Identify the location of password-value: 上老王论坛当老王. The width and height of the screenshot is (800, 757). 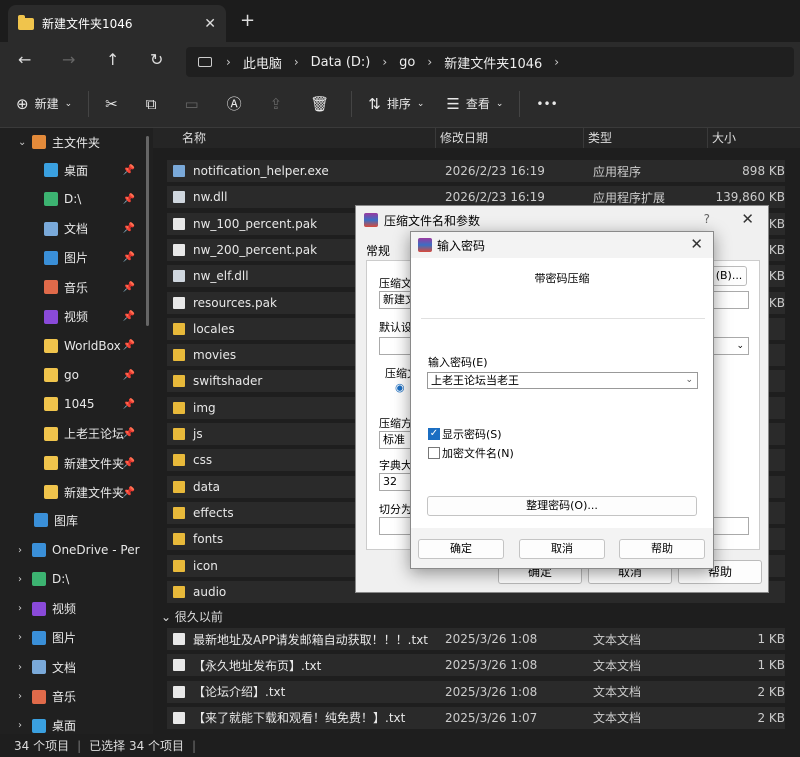
(475, 380).